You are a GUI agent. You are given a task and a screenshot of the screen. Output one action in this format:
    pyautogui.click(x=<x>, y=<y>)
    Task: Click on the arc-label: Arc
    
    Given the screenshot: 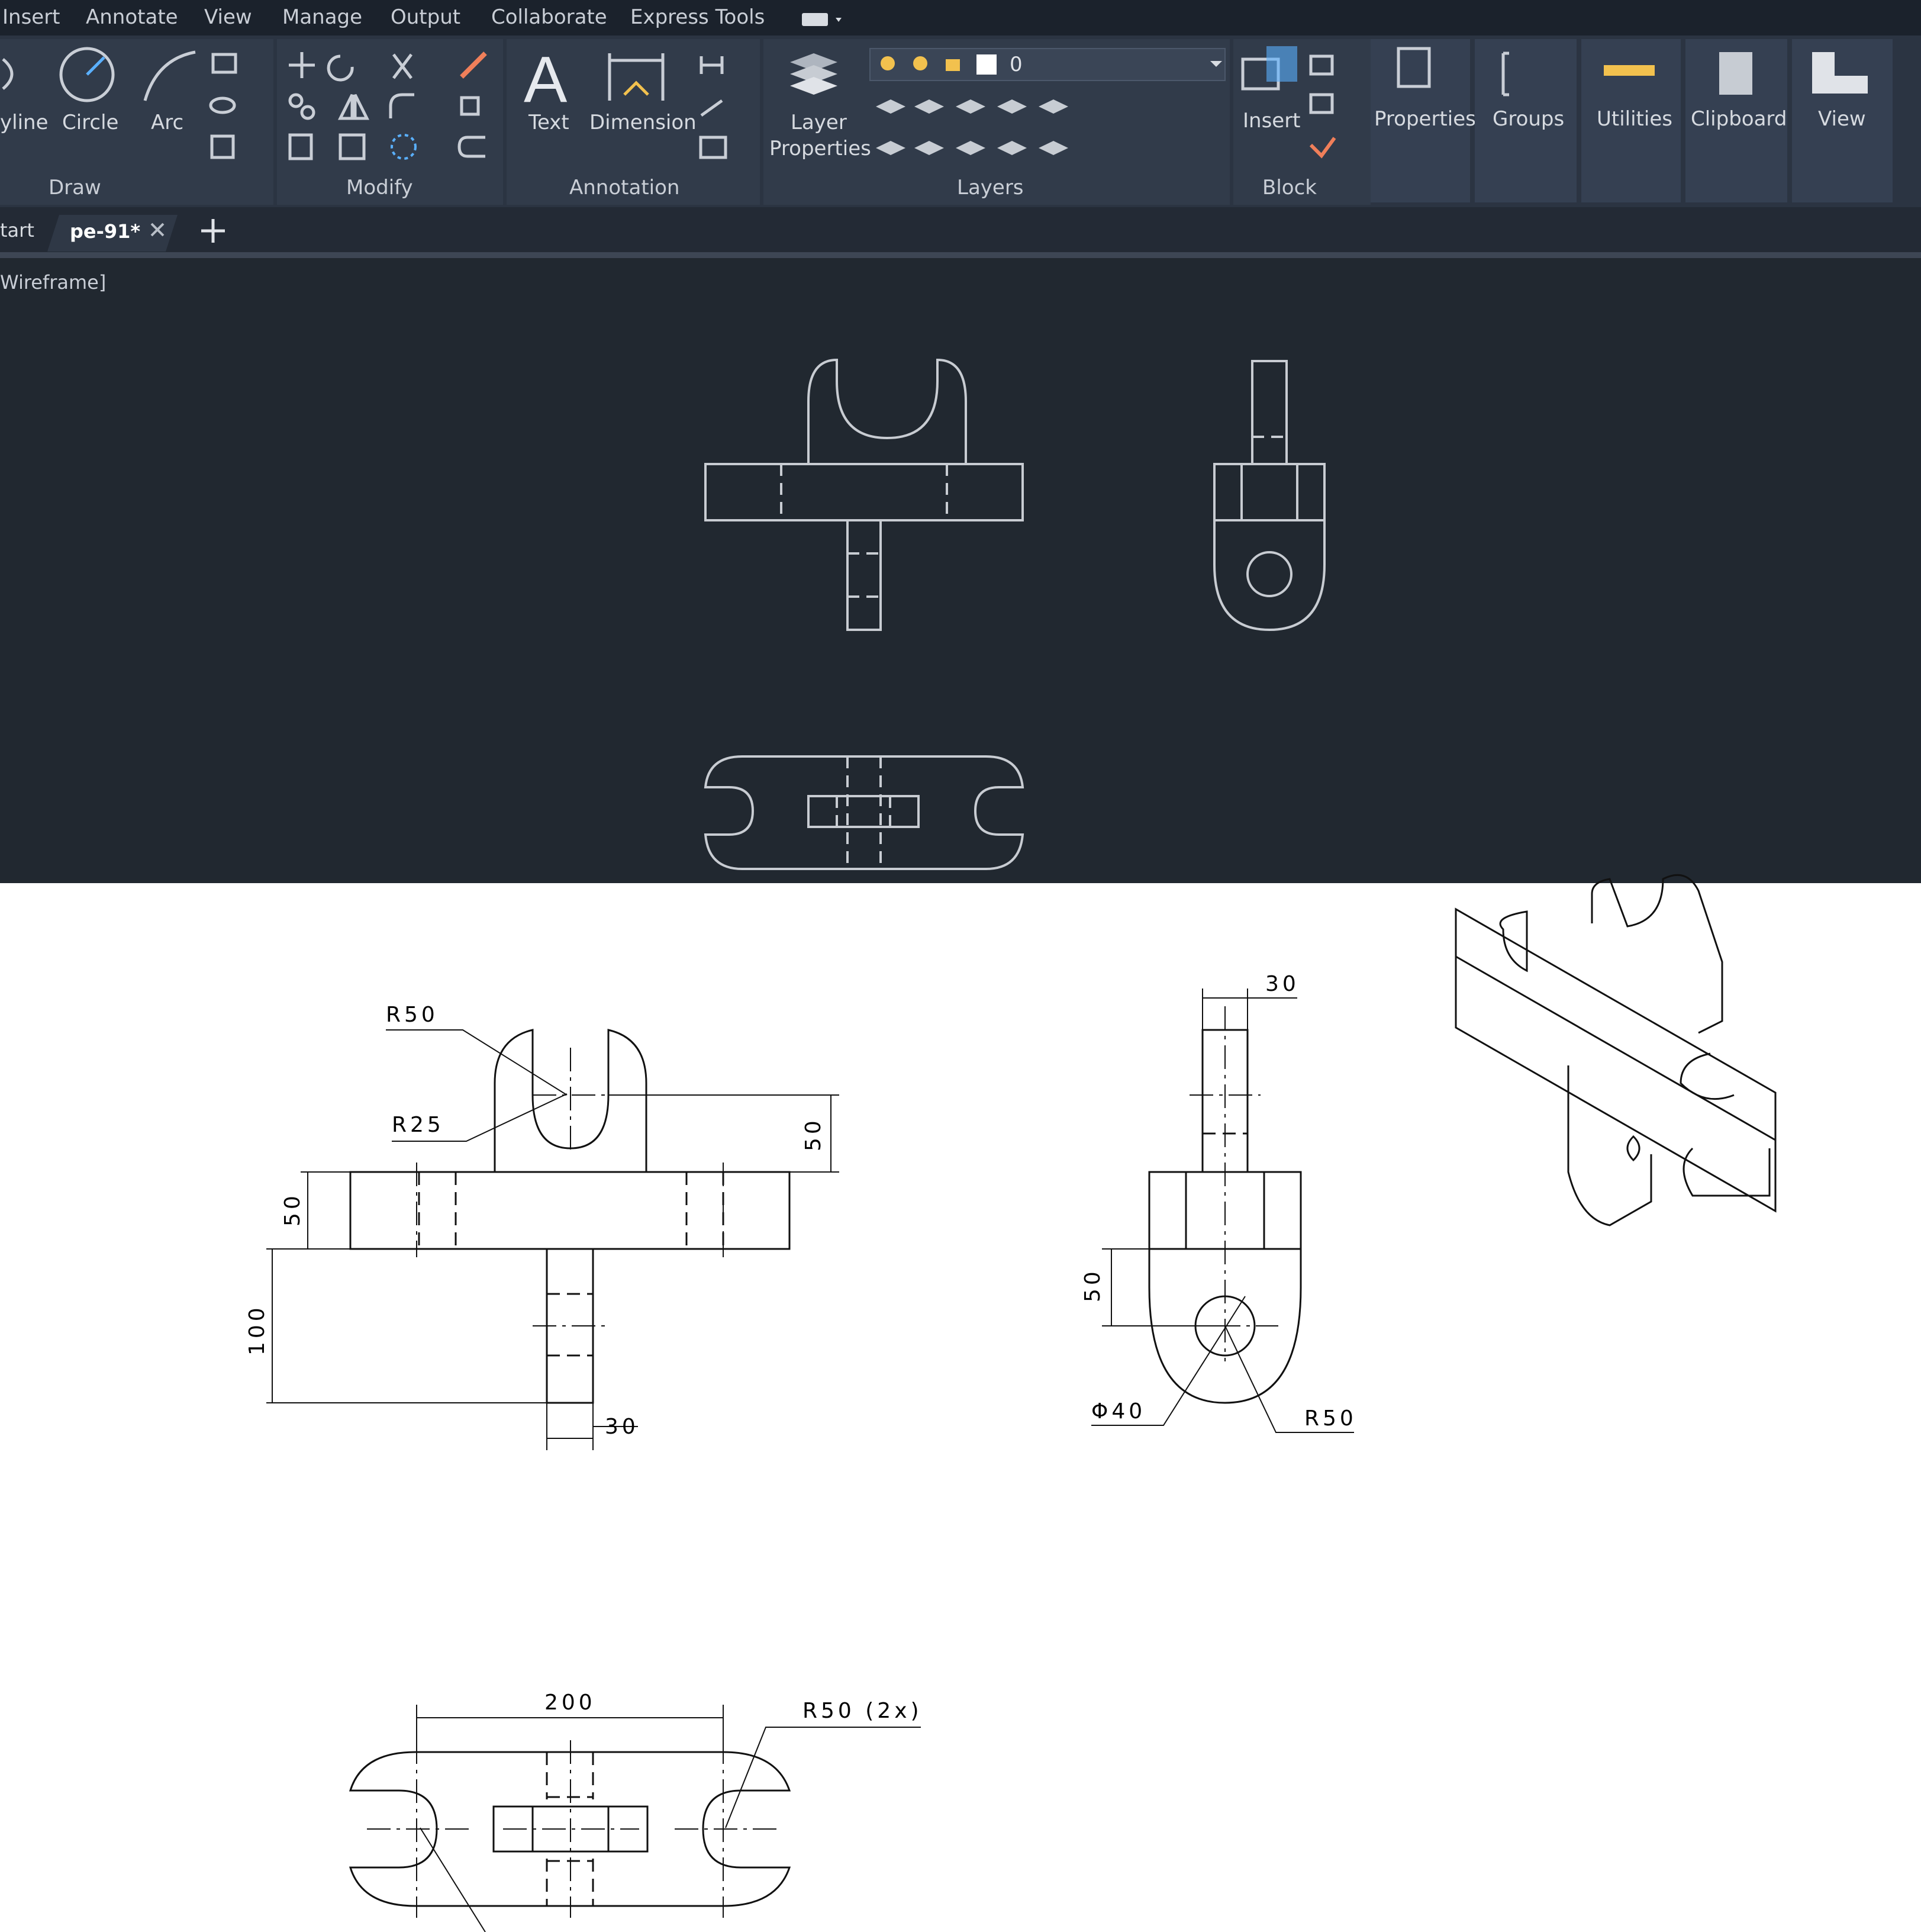 What is the action you would take?
    pyautogui.click(x=167, y=122)
    